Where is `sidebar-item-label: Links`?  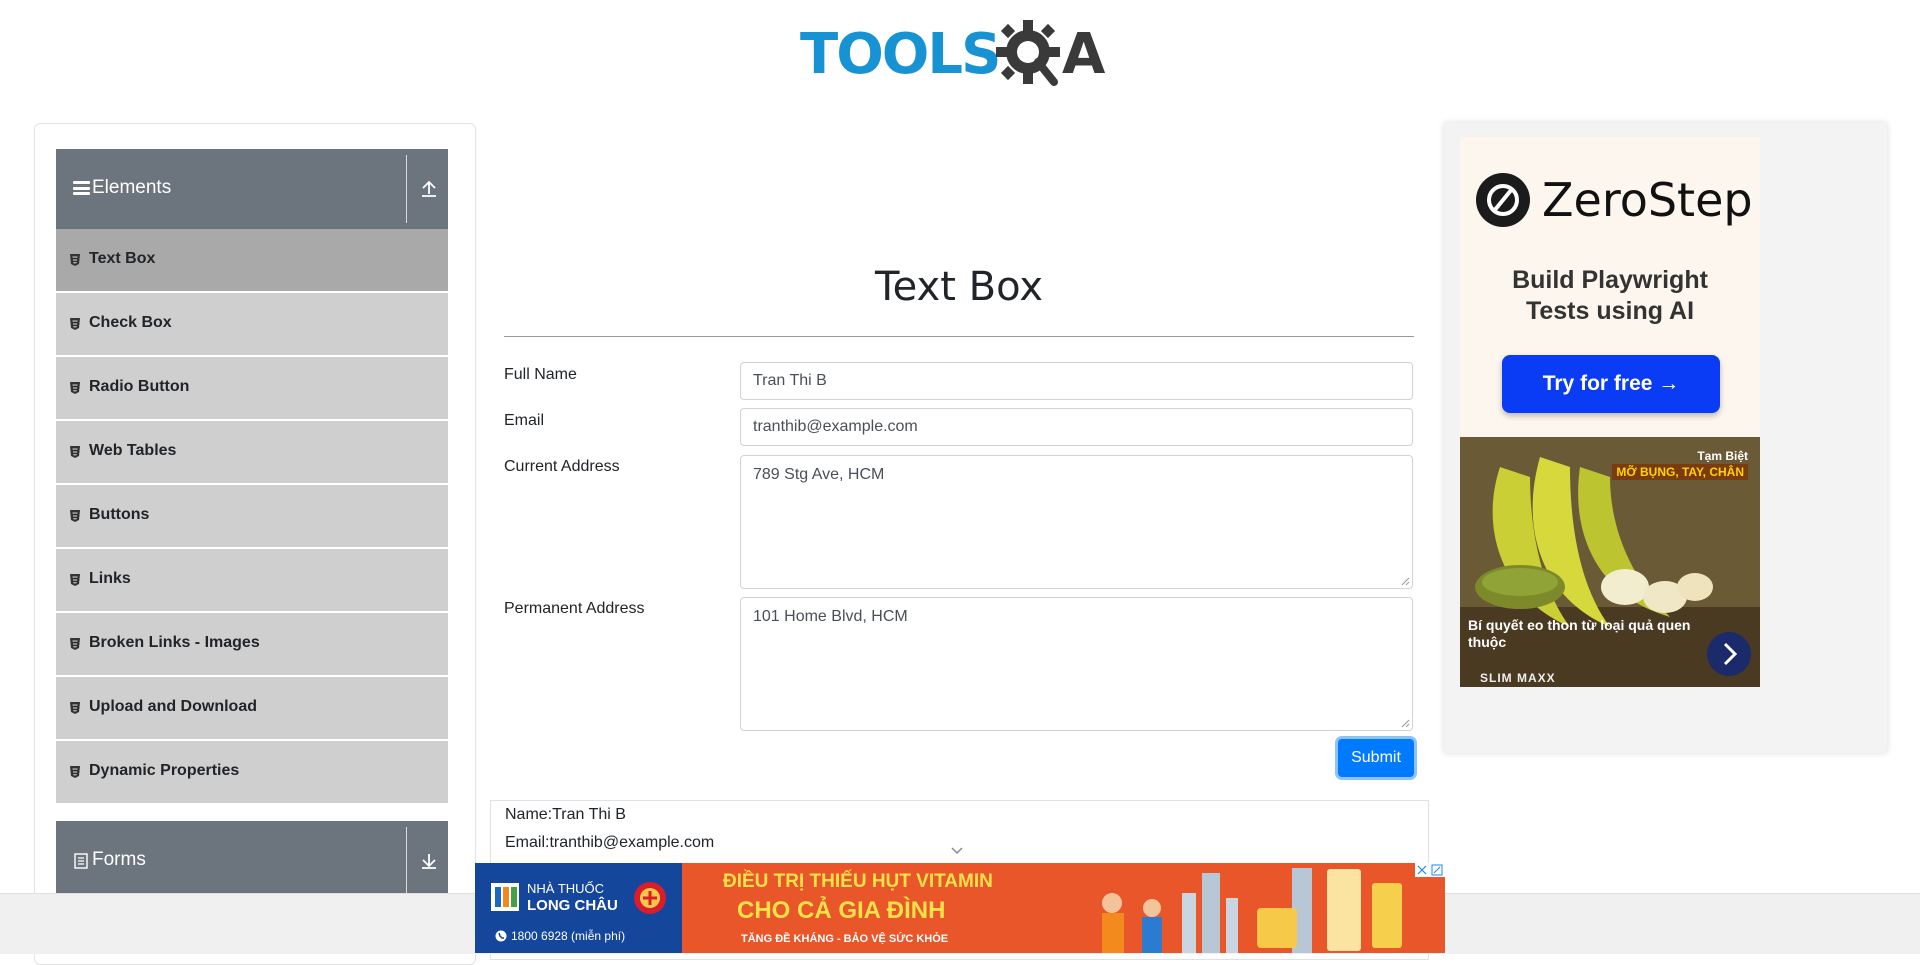 sidebar-item-label: Links is located at coordinates (110, 578).